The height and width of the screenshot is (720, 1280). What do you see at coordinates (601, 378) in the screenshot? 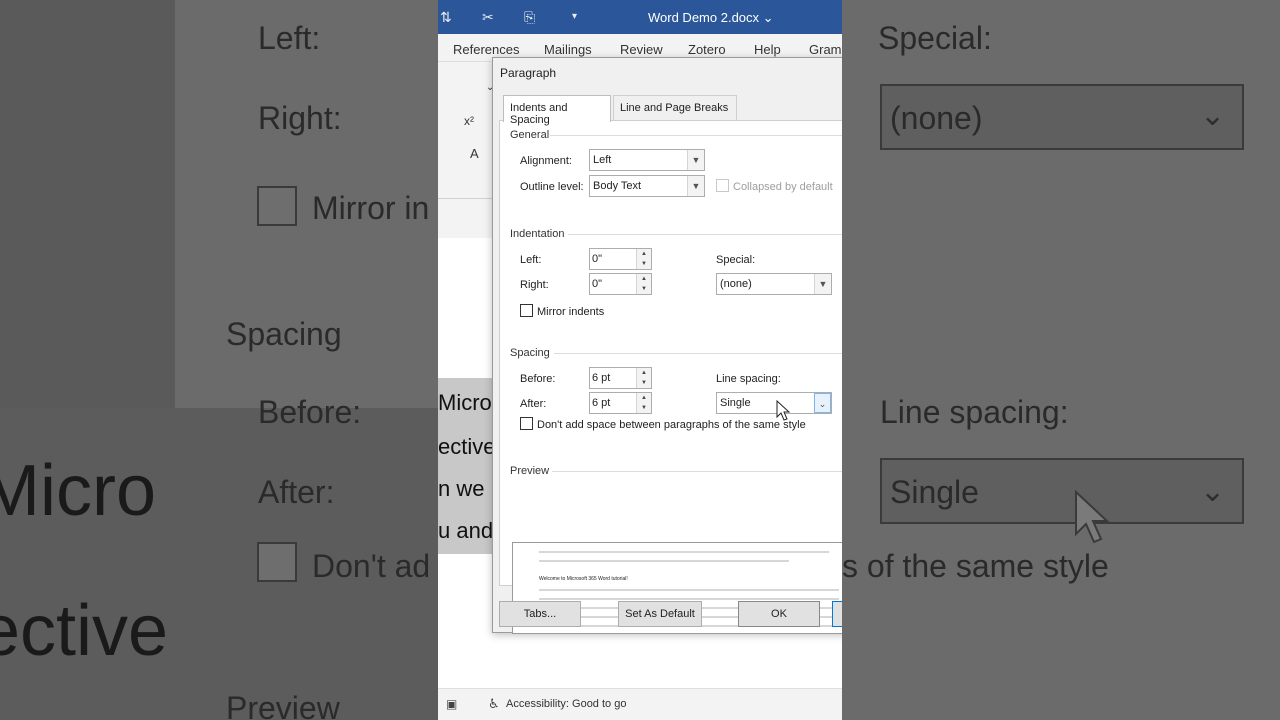
I see `spacing-before-value: 6 pt` at bounding box center [601, 378].